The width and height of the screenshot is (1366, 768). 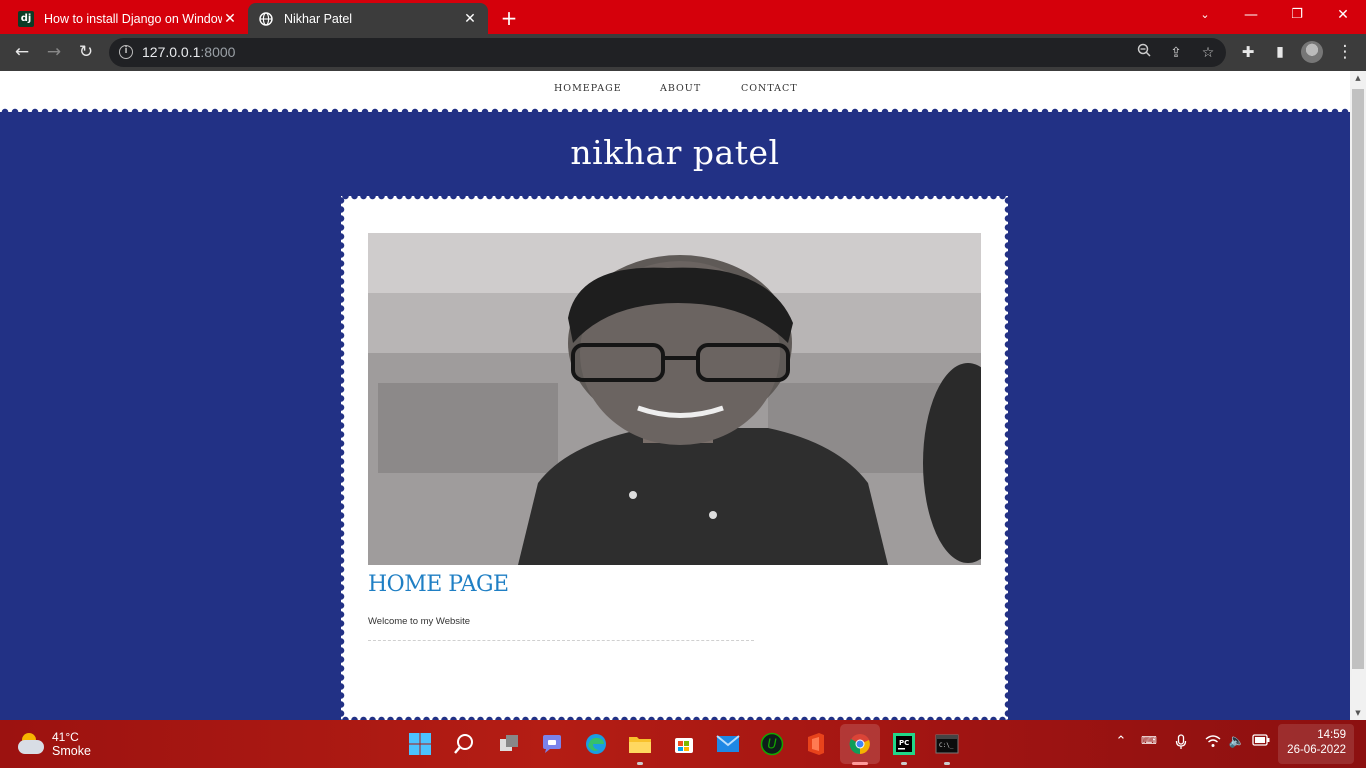 I want to click on forward-icon: →, so click(x=54, y=52).